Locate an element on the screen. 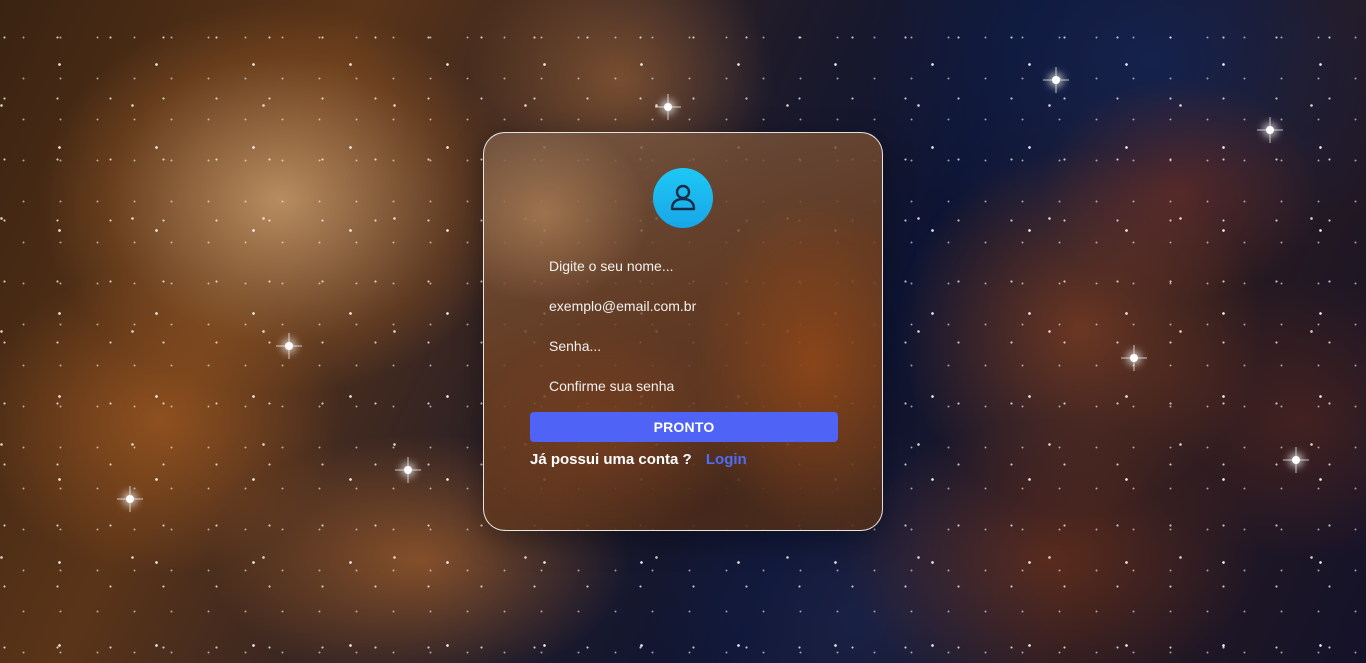 This screenshot has height=663, width=1366. user-icon-glyph is located at coordinates (683, 197).